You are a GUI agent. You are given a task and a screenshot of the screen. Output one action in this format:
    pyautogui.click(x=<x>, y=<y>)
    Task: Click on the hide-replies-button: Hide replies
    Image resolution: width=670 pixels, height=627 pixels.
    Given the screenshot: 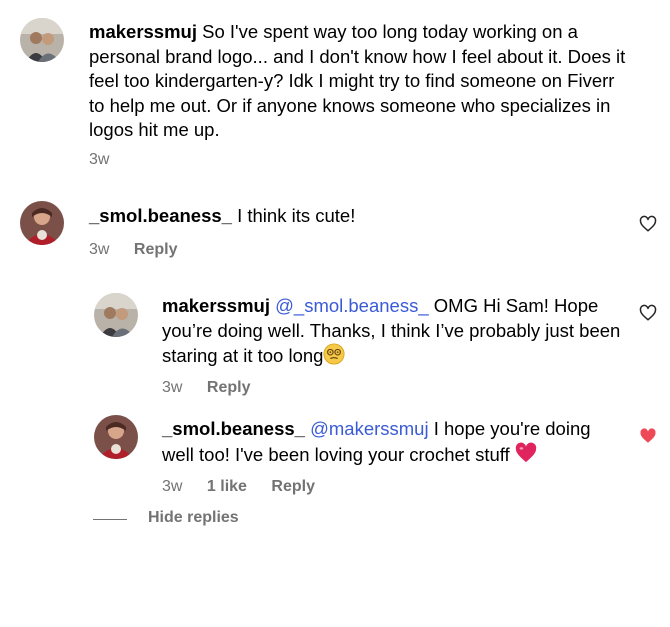 What is the action you would take?
    pyautogui.click(x=193, y=518)
    